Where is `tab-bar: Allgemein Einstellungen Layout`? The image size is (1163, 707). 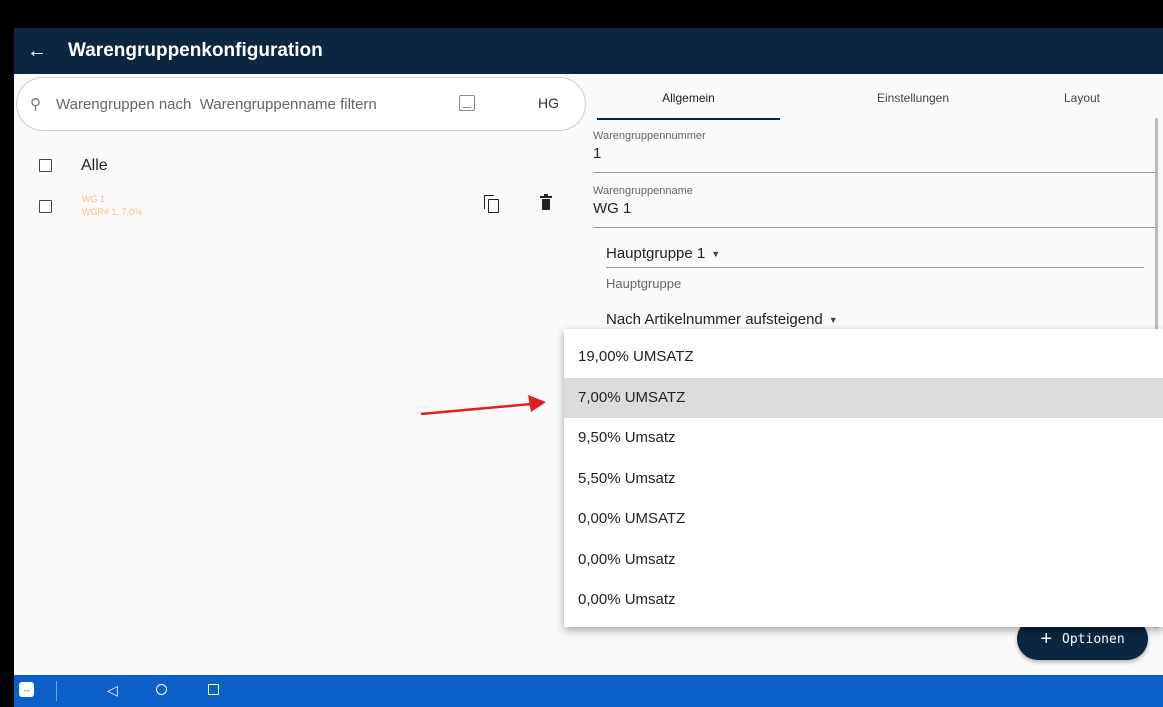 tab-bar: Allgemein Einstellungen Layout is located at coordinates (877, 98).